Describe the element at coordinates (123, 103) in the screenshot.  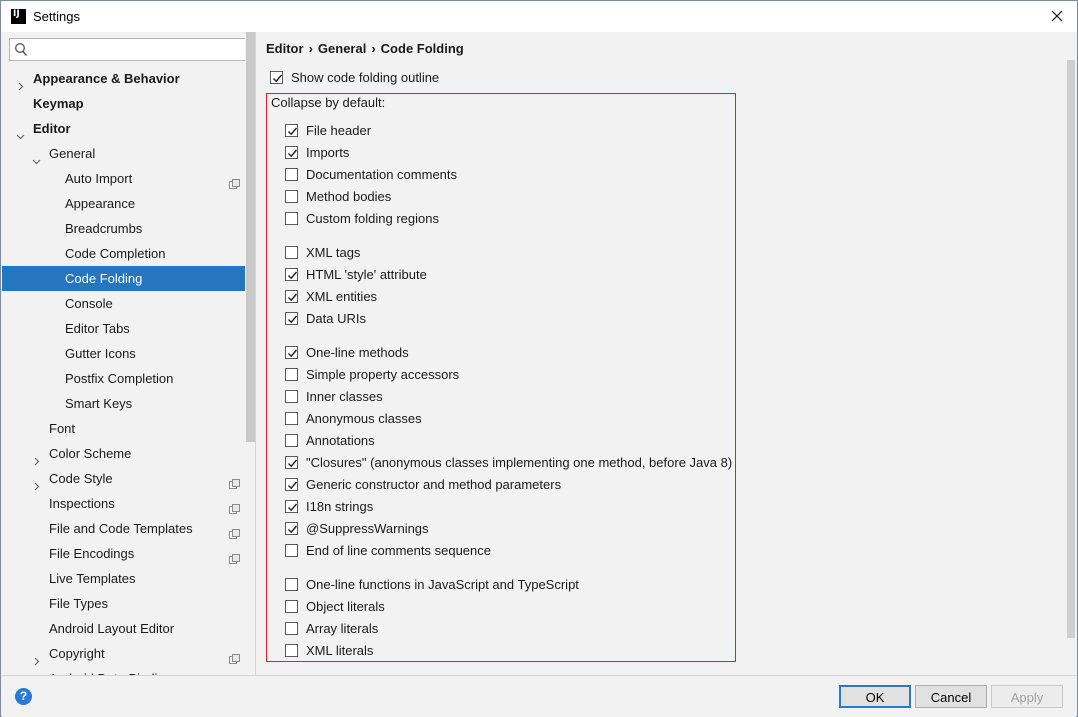
I see `sidebar-item-keymap: Keymap` at that location.